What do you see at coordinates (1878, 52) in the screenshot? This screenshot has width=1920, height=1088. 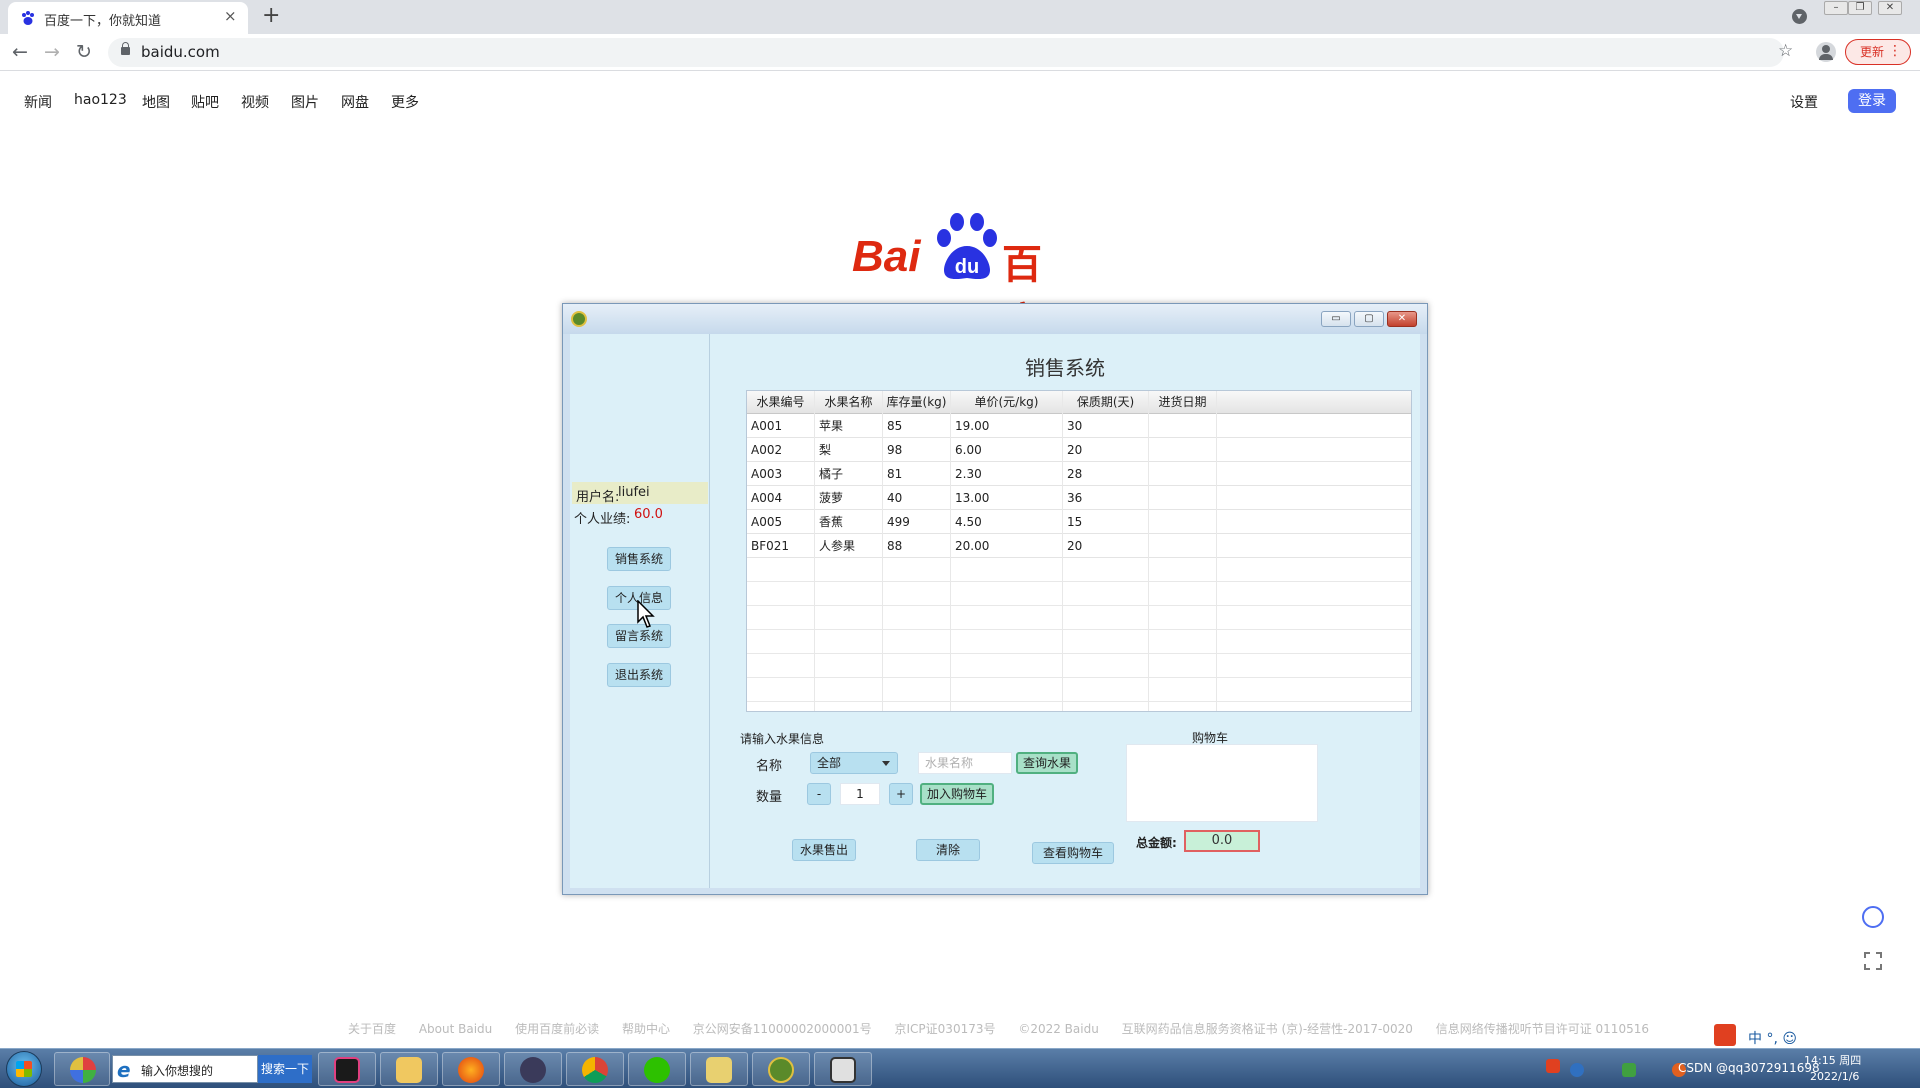 I see `update-button: 更新 ⋮` at bounding box center [1878, 52].